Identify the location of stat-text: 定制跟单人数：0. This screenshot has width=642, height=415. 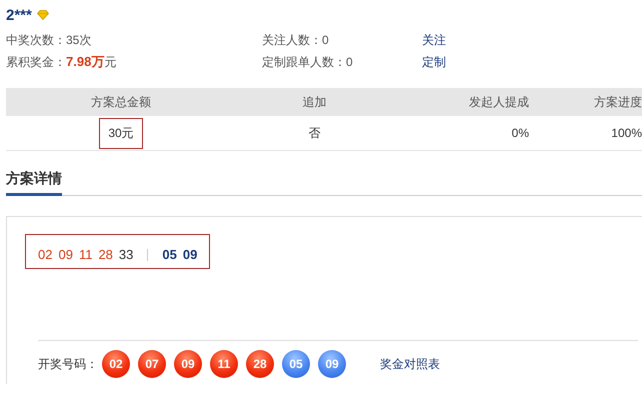
(308, 62).